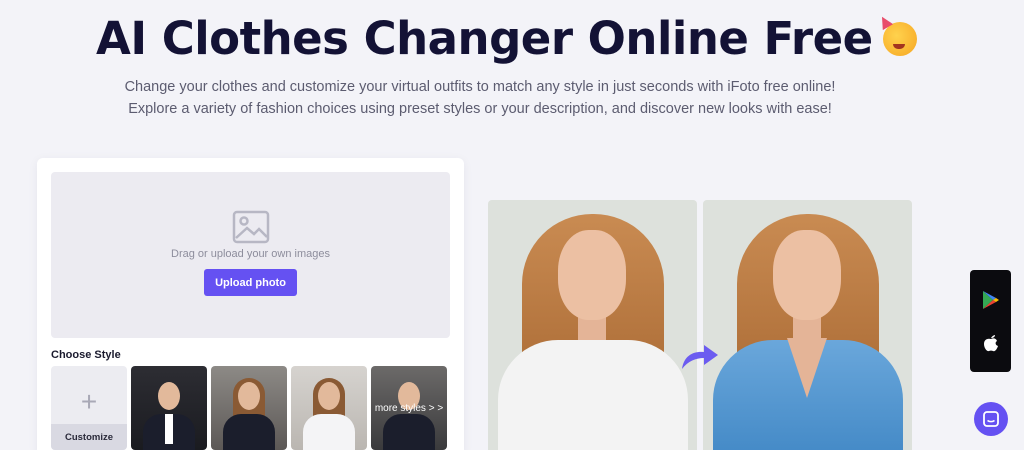  I want to click on thumb-blazer, so click(249, 432).